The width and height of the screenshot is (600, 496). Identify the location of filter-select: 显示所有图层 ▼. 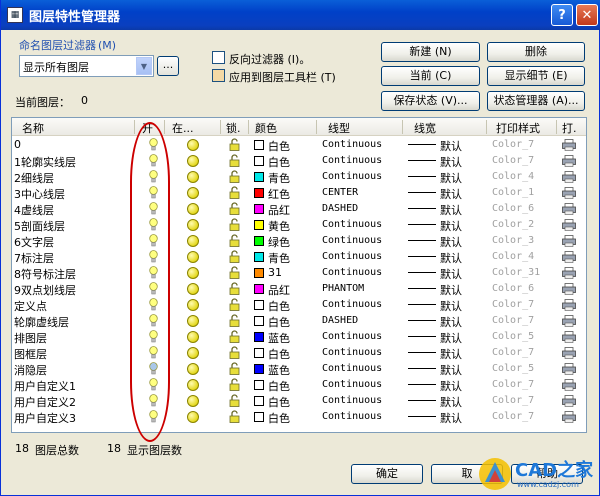
(86, 66).